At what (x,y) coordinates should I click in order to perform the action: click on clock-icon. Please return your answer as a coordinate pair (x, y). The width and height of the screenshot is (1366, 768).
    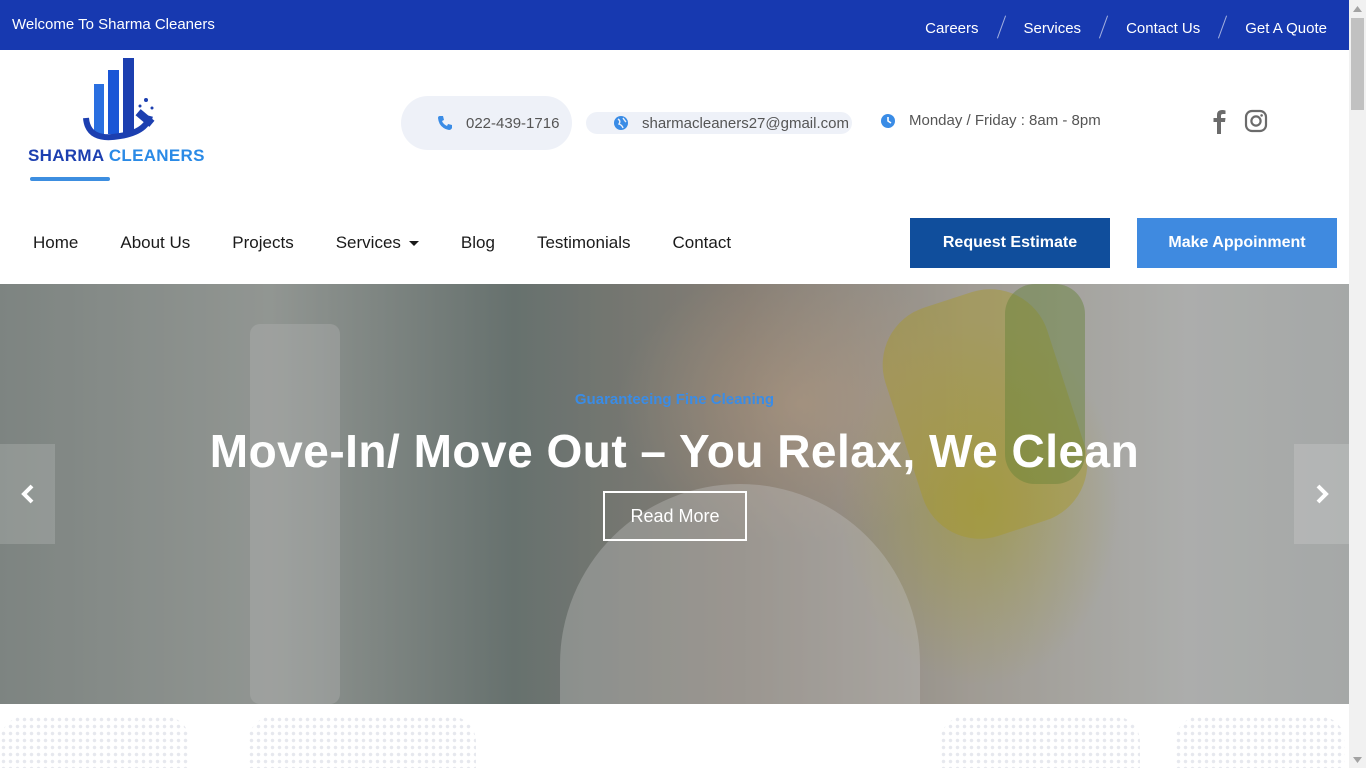
    Looking at the image, I should click on (888, 120).